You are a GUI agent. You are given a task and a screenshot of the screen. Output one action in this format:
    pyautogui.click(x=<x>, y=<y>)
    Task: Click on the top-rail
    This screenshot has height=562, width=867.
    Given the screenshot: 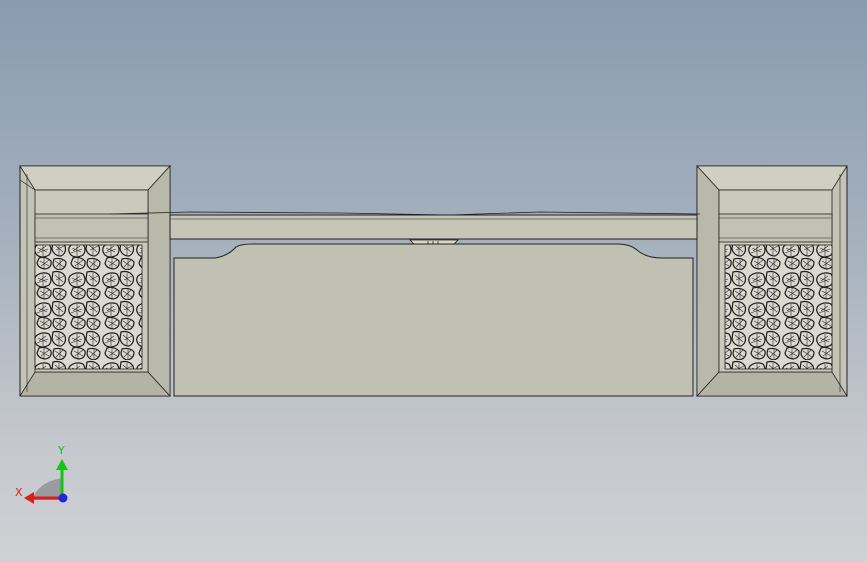 What is the action you would take?
    pyautogui.click(x=405, y=229)
    